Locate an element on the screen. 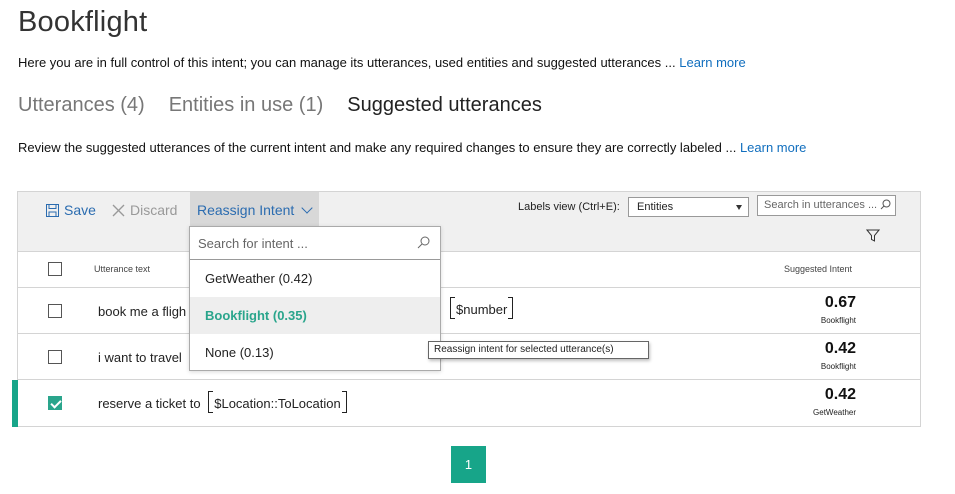 This screenshot has height=494, width=955. labels-view-select: Entities is located at coordinates (688, 207).